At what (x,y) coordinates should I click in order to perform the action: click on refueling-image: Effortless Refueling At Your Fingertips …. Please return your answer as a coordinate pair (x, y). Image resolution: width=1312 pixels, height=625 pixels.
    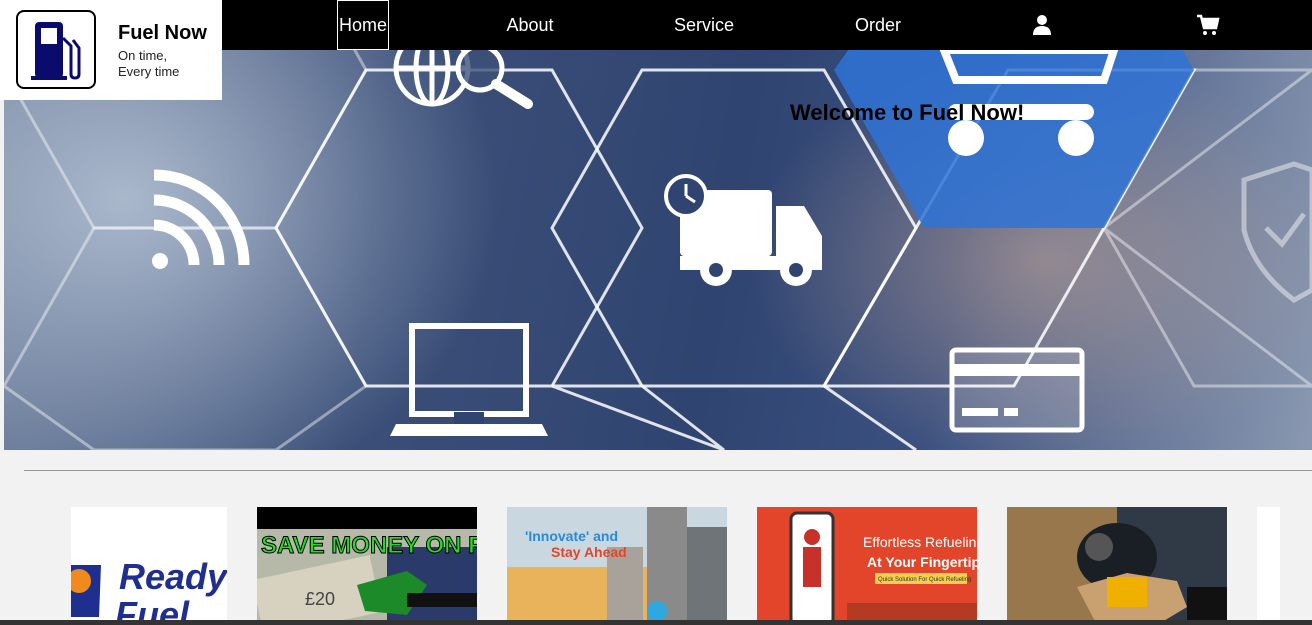
    Looking at the image, I should click on (867, 566).